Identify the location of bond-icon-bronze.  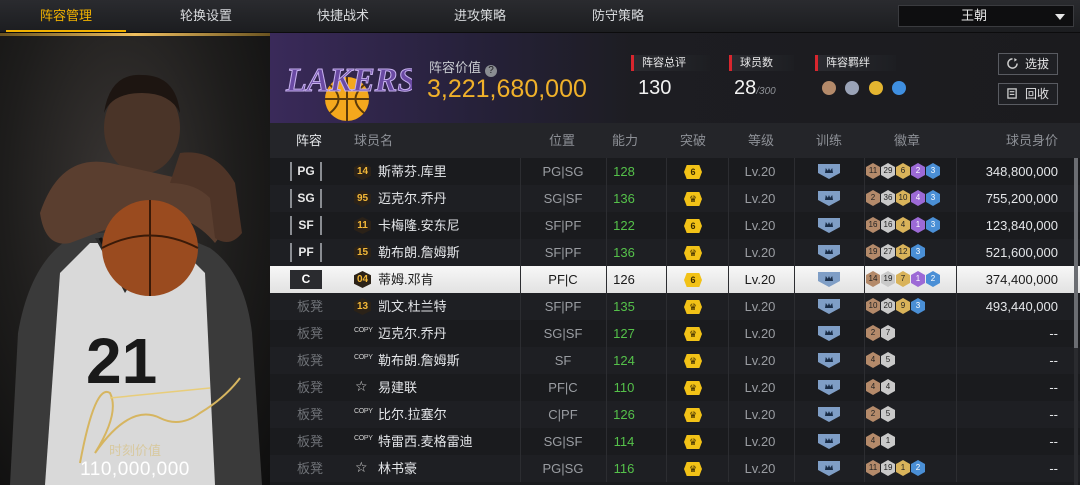
(829, 88).